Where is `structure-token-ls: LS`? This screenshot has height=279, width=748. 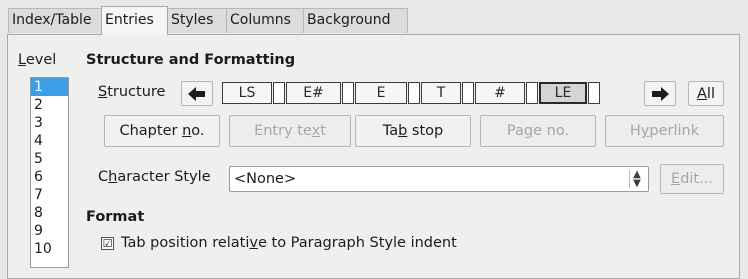
structure-token-ls: LS is located at coordinates (247, 93).